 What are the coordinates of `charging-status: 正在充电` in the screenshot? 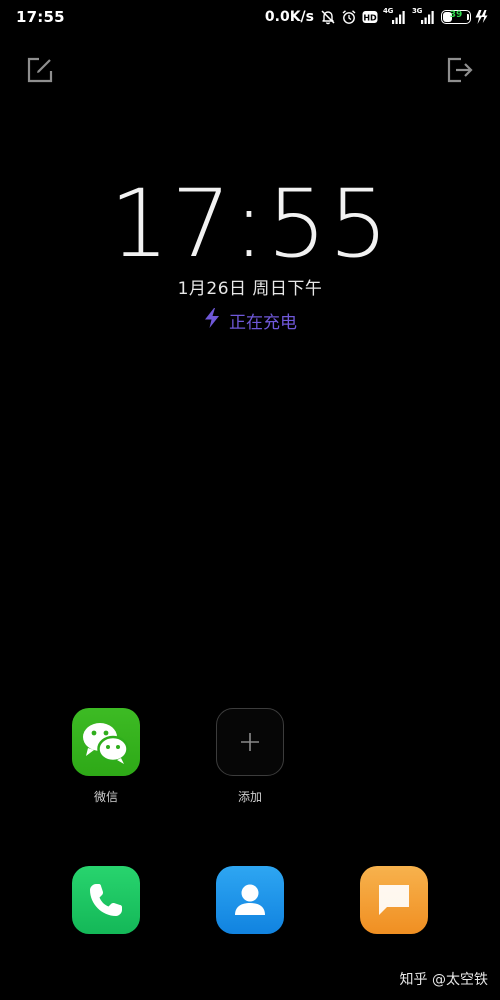 It's located at (250, 320).